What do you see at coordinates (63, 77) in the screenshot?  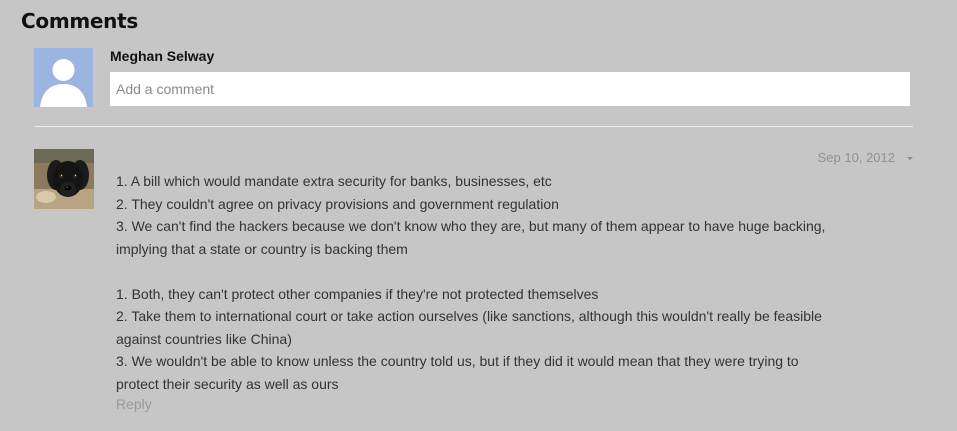 I see `default-user-avatar-icon` at bounding box center [63, 77].